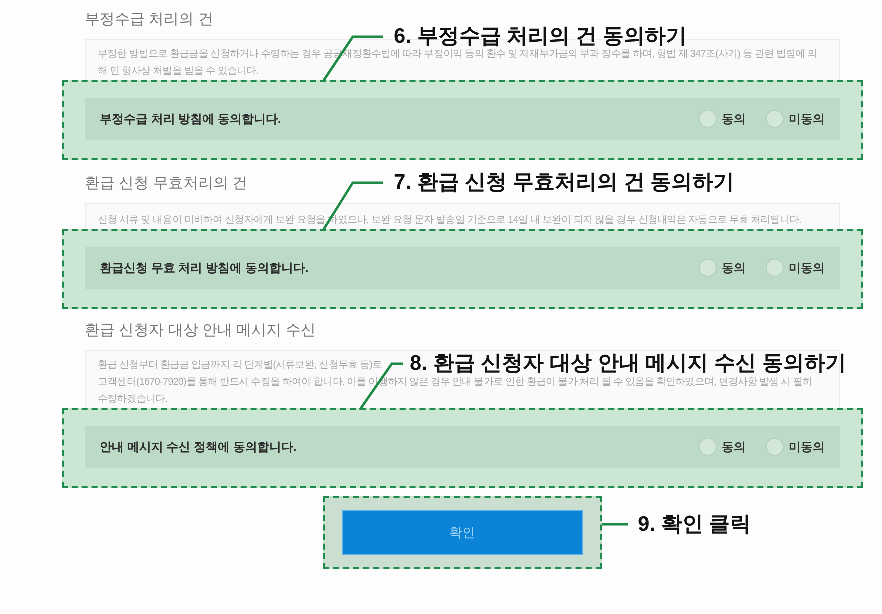 Image resolution: width=882 pixels, height=614 pixels. Describe the element at coordinates (564, 183) in the screenshot. I see `callout-label: 7. 환급 신청 무효처리의 건 동의하기` at that location.